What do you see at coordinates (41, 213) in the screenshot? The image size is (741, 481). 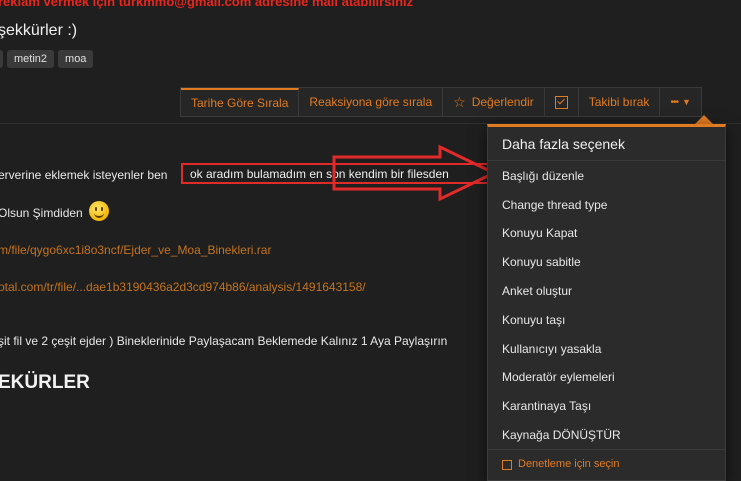 I see `post-line-2: Olsun Şimdiden` at bounding box center [41, 213].